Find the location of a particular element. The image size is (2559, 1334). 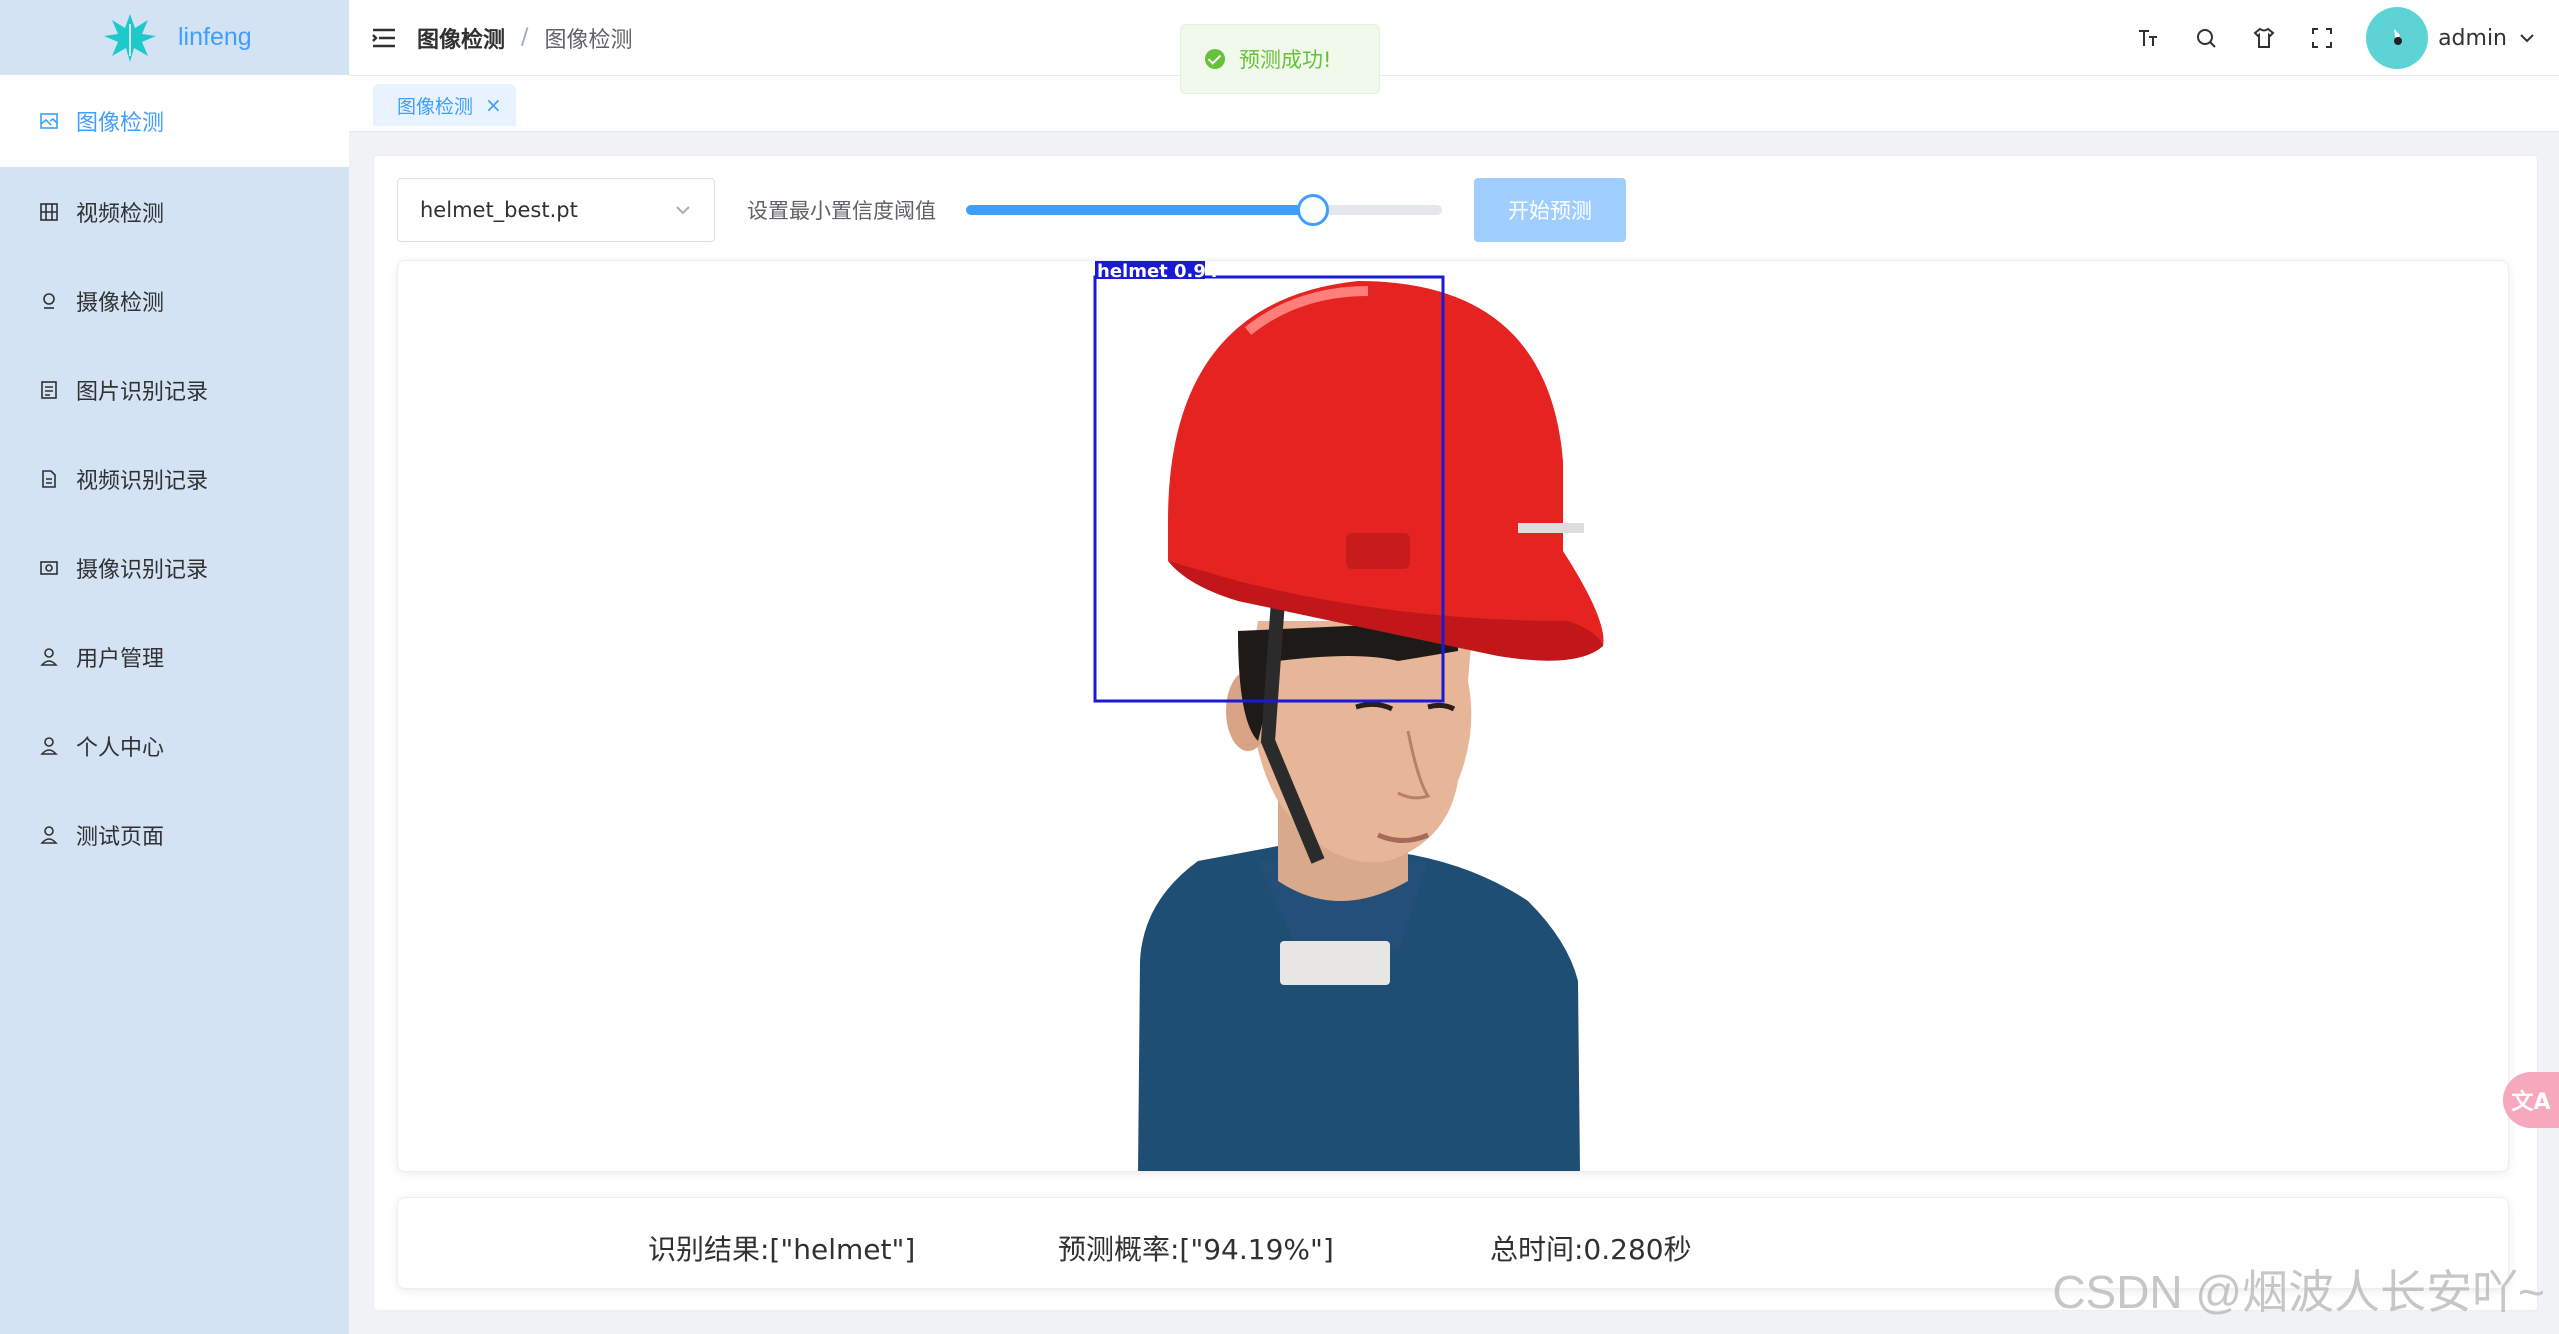

success-icon is located at coordinates (1215, 59).